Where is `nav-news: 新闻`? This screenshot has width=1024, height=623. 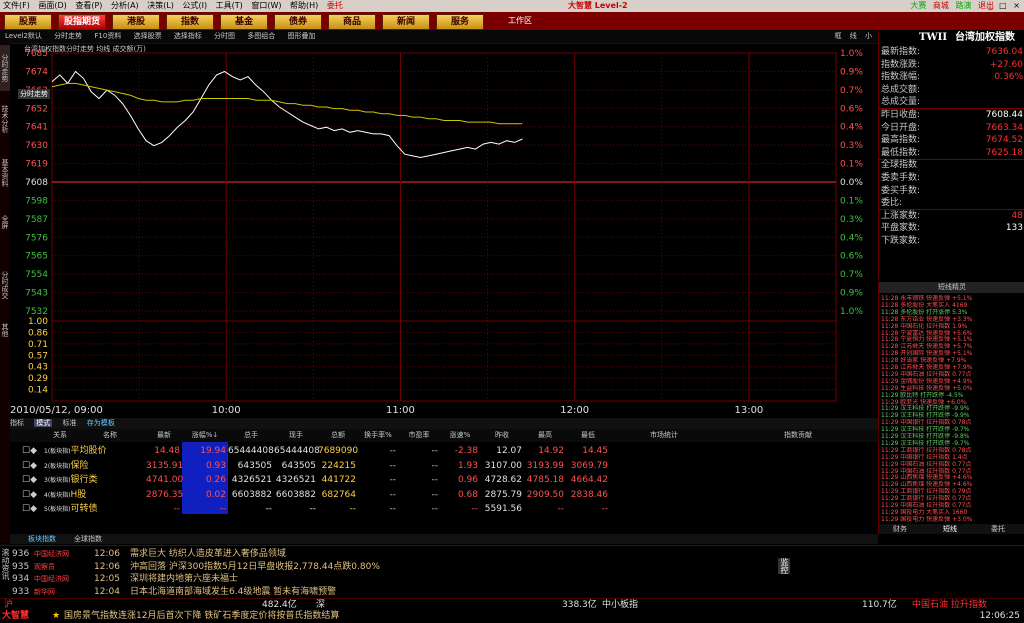 nav-news: 新闻 is located at coordinates (406, 22).